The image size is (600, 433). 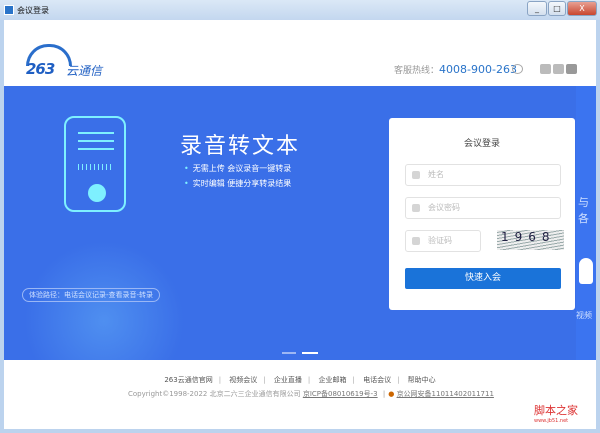 What do you see at coordinates (483, 278) in the screenshot?
I see `join-meeting-button: 快速入会` at bounding box center [483, 278].